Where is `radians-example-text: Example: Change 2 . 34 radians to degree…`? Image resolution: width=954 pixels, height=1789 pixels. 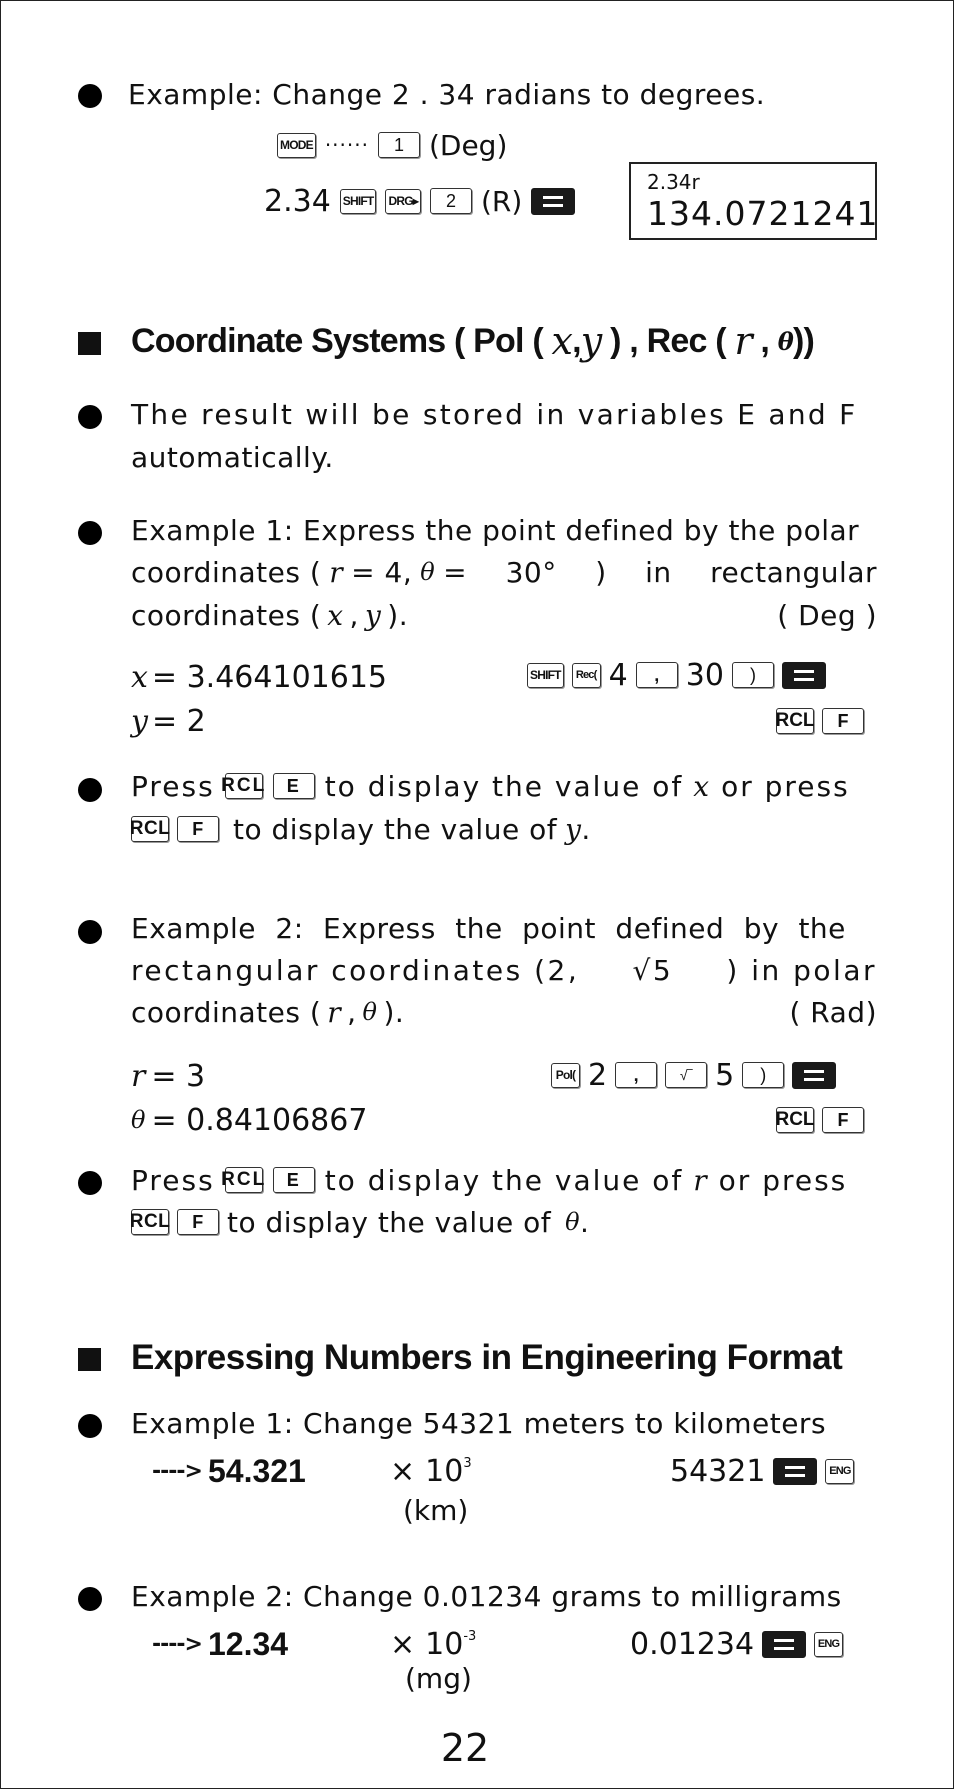 radians-example-text: Example: Change 2 . 34 radians to degree… is located at coordinates (501, 94).